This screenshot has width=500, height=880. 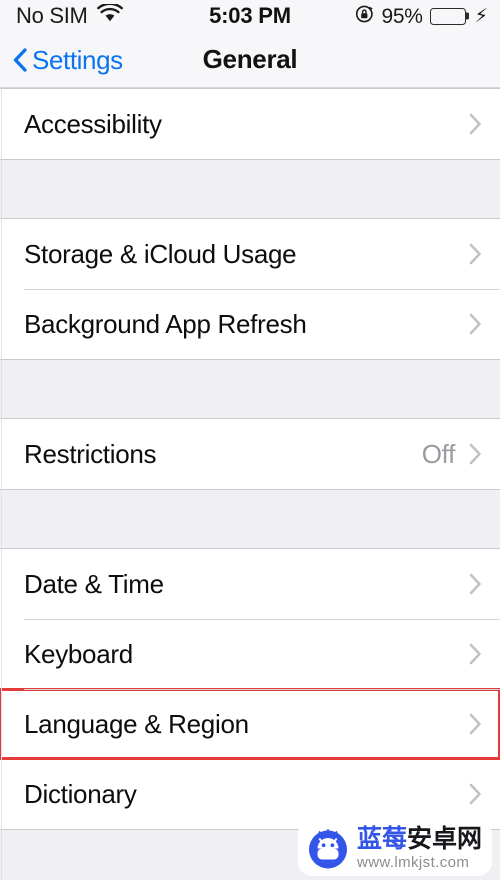 I want to click on status-bar-left: No SIM, so click(x=69, y=15).